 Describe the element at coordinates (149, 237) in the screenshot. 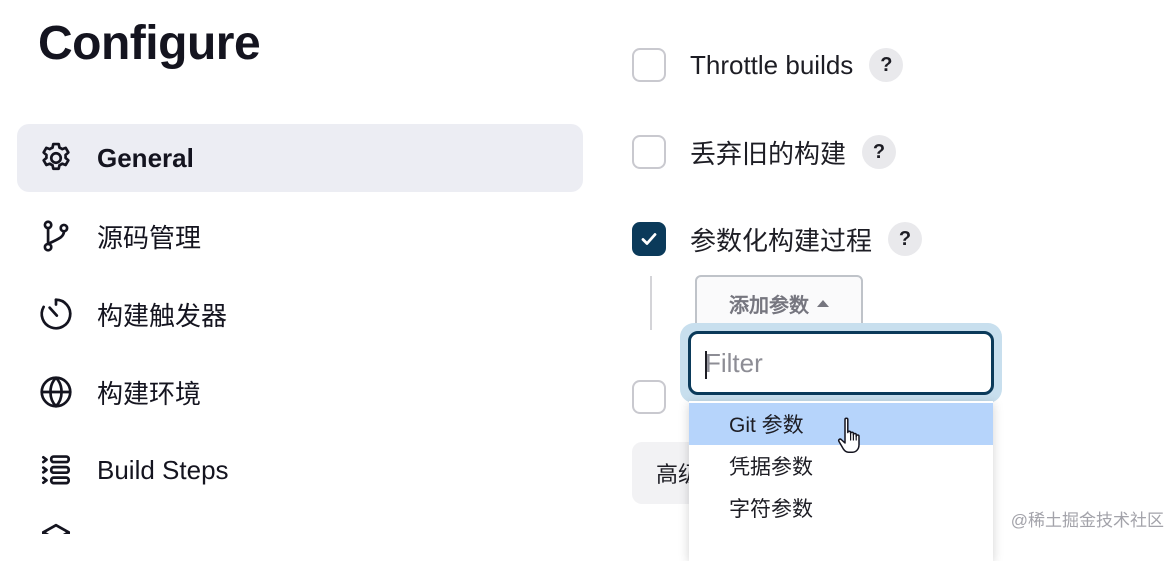

I see `sidebar-item-label: 源码管理` at that location.